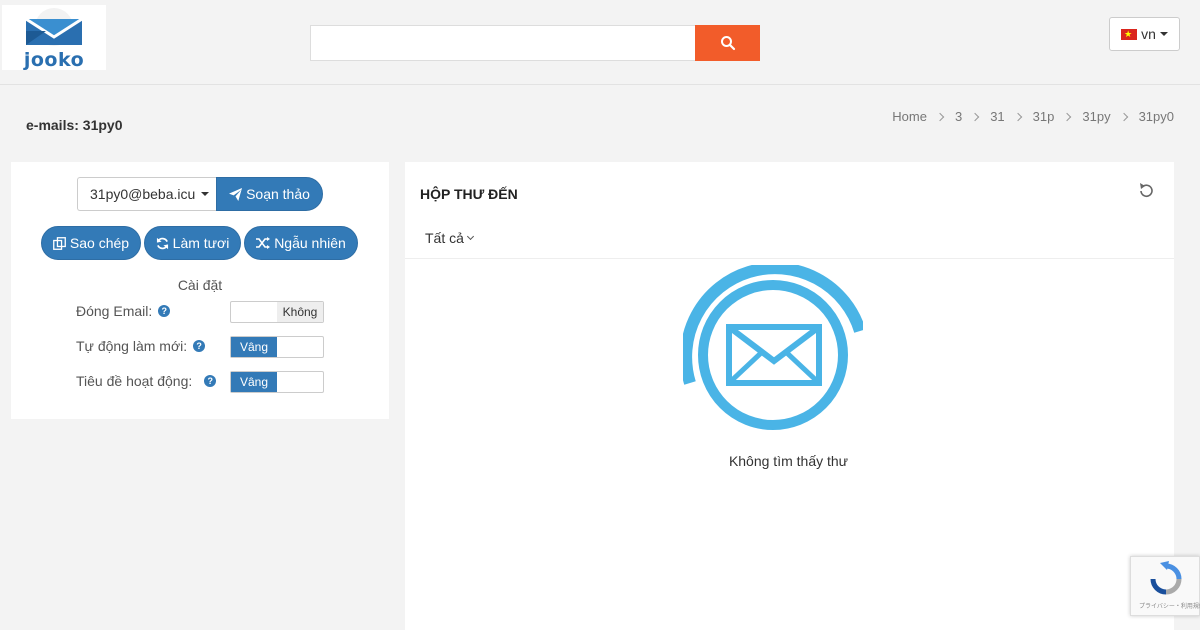  I want to click on shuffle-icon, so click(263, 243).